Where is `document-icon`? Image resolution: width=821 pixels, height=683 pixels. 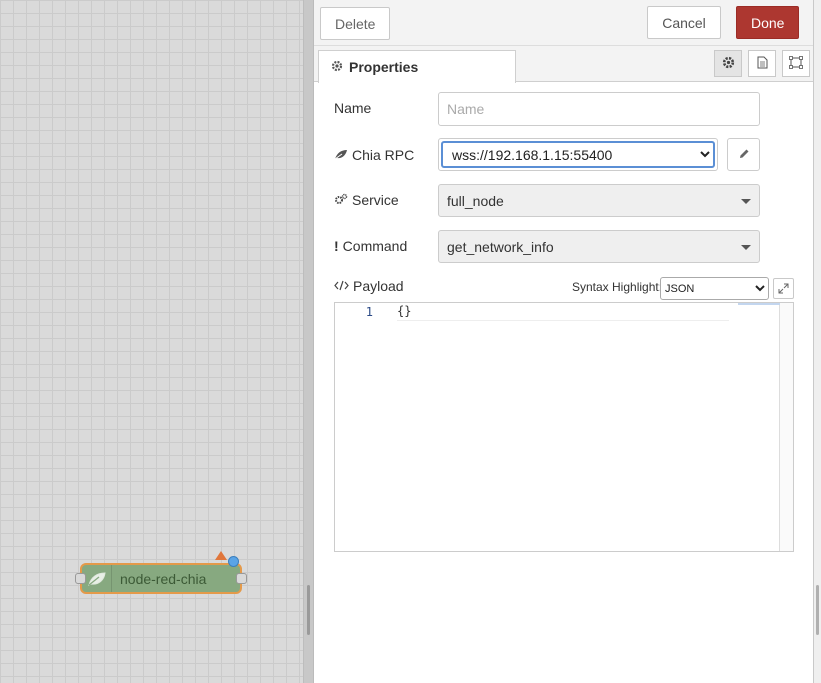
document-icon is located at coordinates (762, 64).